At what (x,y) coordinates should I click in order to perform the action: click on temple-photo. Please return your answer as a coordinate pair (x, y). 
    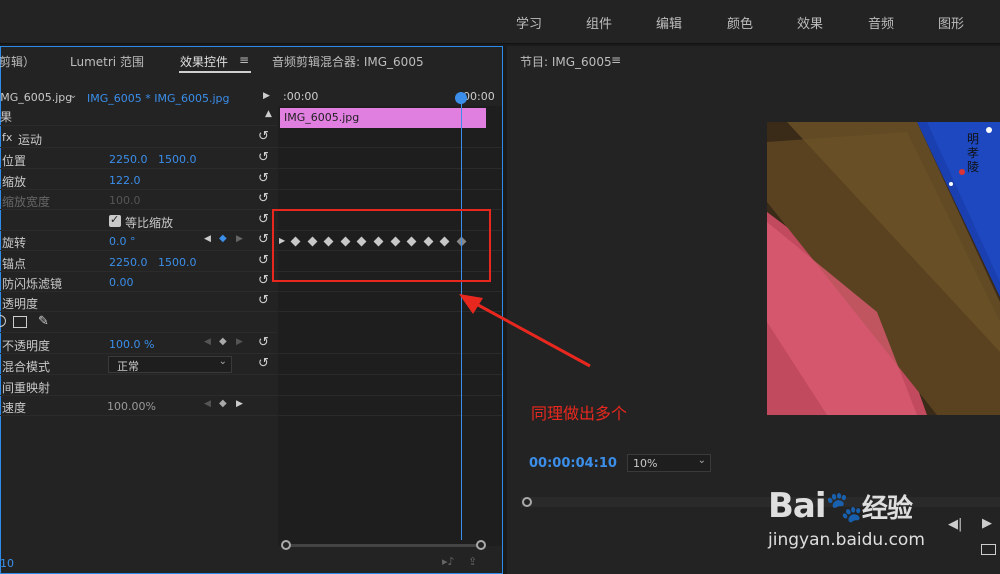
    Looking at the image, I should click on (883, 268).